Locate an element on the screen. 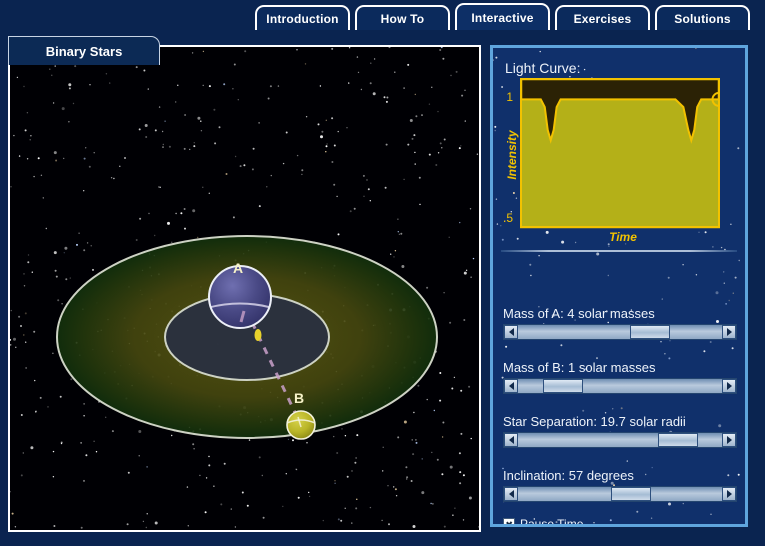 Image resolution: width=765 pixels, height=546 pixels. panel-divider is located at coordinates (619, 251).